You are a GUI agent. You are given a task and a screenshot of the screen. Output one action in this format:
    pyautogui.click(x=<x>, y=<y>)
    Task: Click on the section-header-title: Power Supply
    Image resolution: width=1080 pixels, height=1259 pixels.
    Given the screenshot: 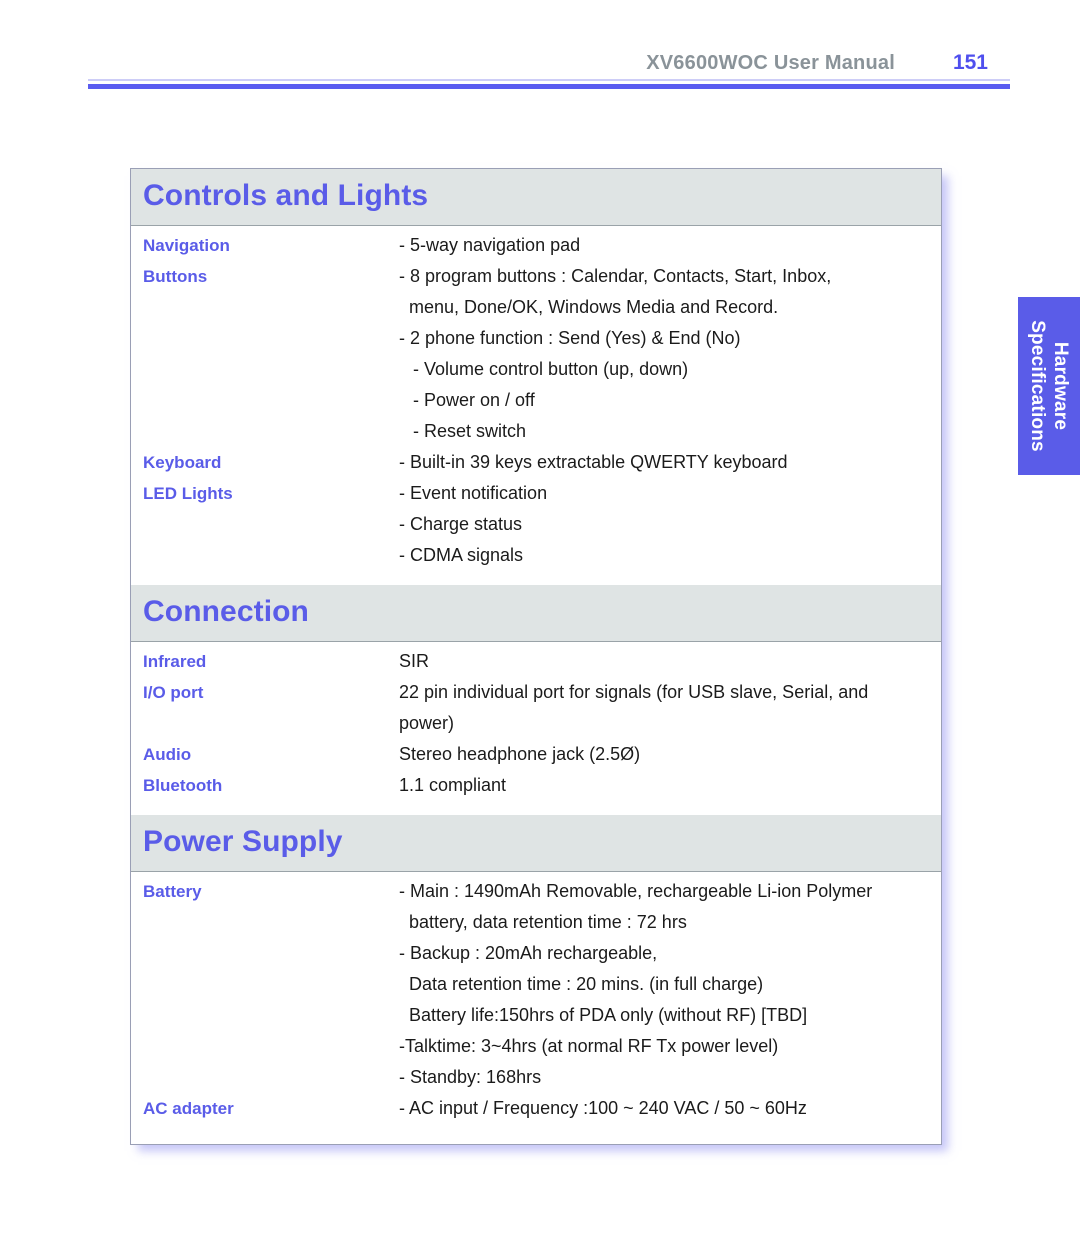 What is the action you would take?
    pyautogui.click(x=243, y=841)
    